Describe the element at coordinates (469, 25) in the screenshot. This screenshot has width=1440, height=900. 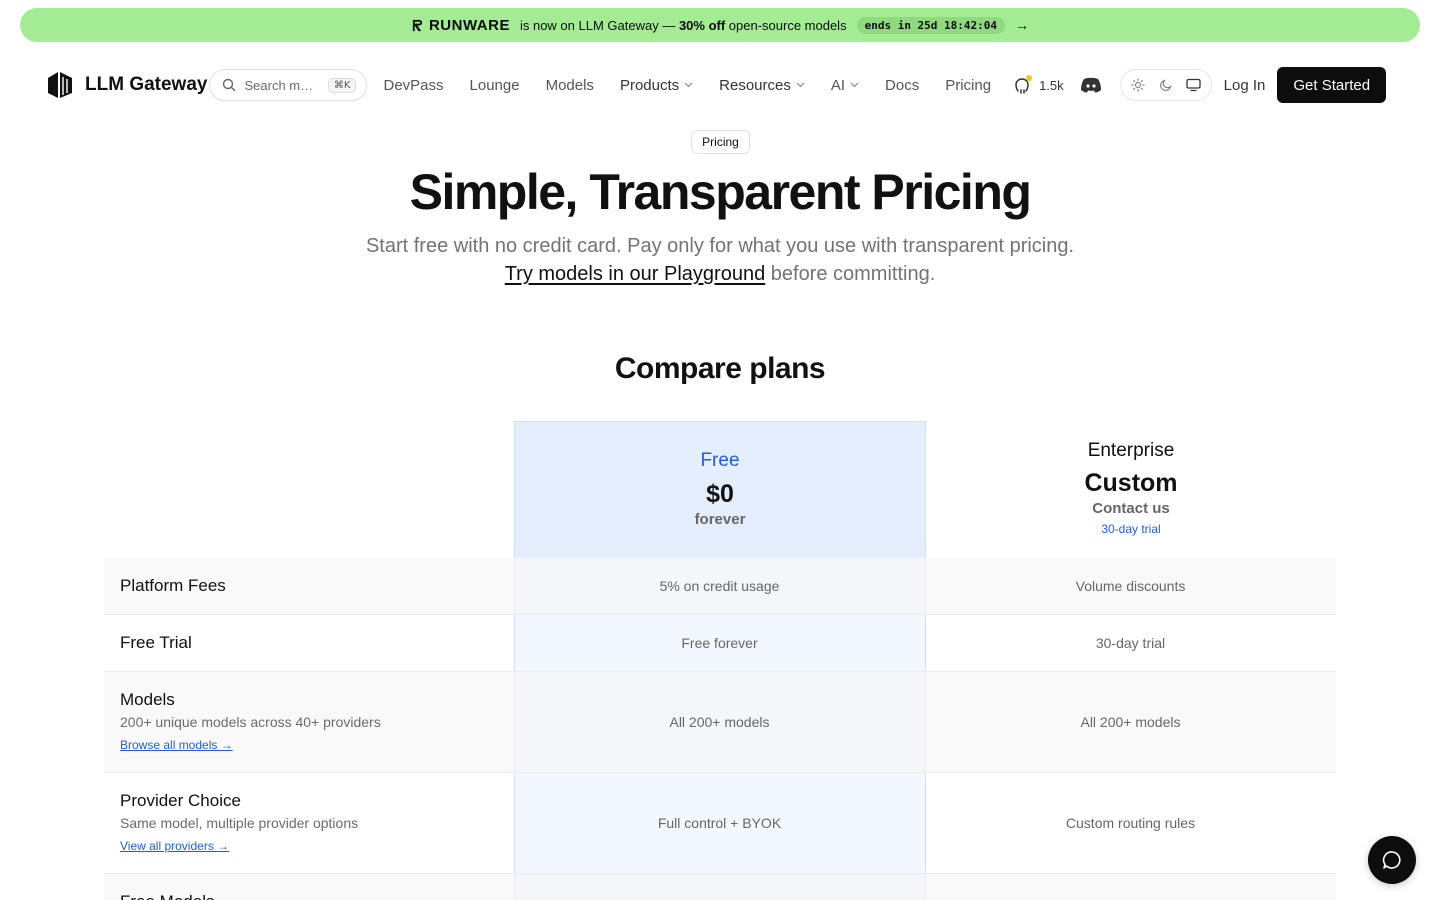
I see `runware-brand-text: RUNWARE` at that location.